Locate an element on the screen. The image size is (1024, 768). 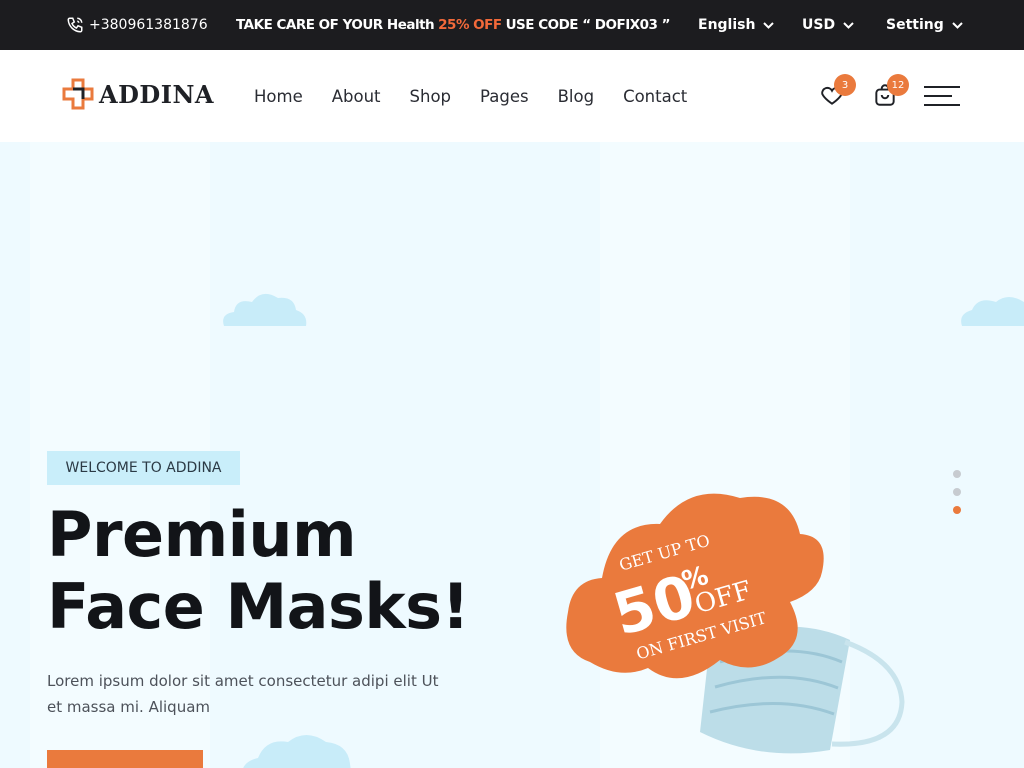
cart-button: 12 is located at coordinates (890, 93).